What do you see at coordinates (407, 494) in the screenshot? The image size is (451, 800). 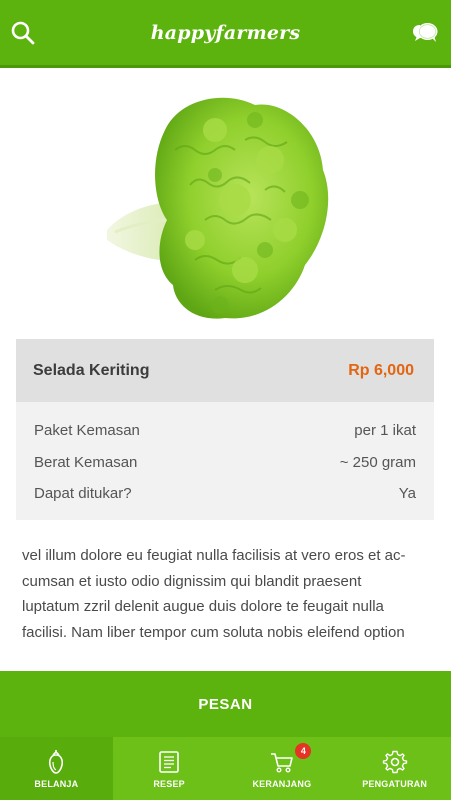 I see `detail-value: Ya` at bounding box center [407, 494].